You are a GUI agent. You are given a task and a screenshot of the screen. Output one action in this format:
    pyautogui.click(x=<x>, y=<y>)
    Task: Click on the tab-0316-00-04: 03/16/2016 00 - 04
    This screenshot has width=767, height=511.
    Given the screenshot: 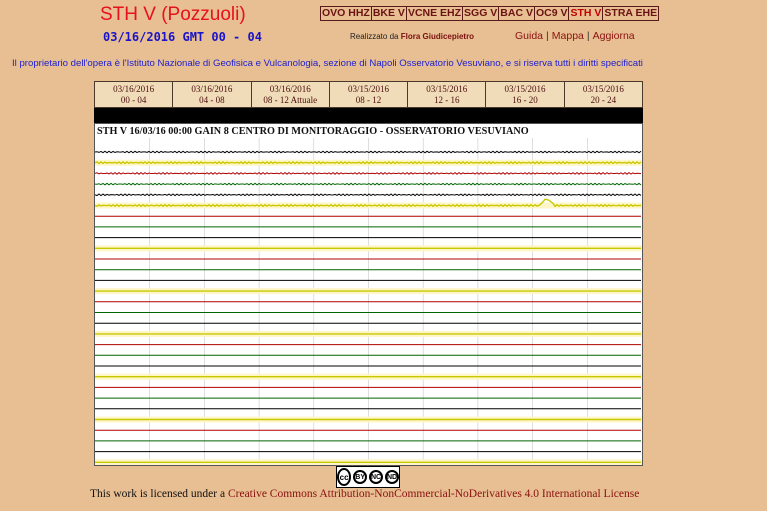 What is the action you would take?
    pyautogui.click(x=134, y=94)
    